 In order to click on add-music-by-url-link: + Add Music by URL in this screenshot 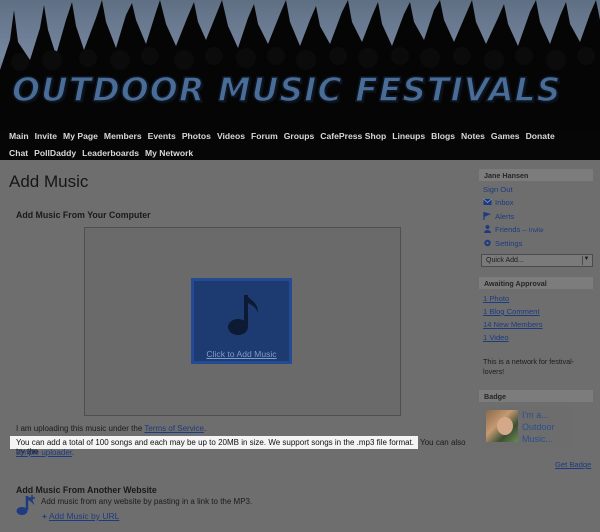, I will do `click(80, 516)`.